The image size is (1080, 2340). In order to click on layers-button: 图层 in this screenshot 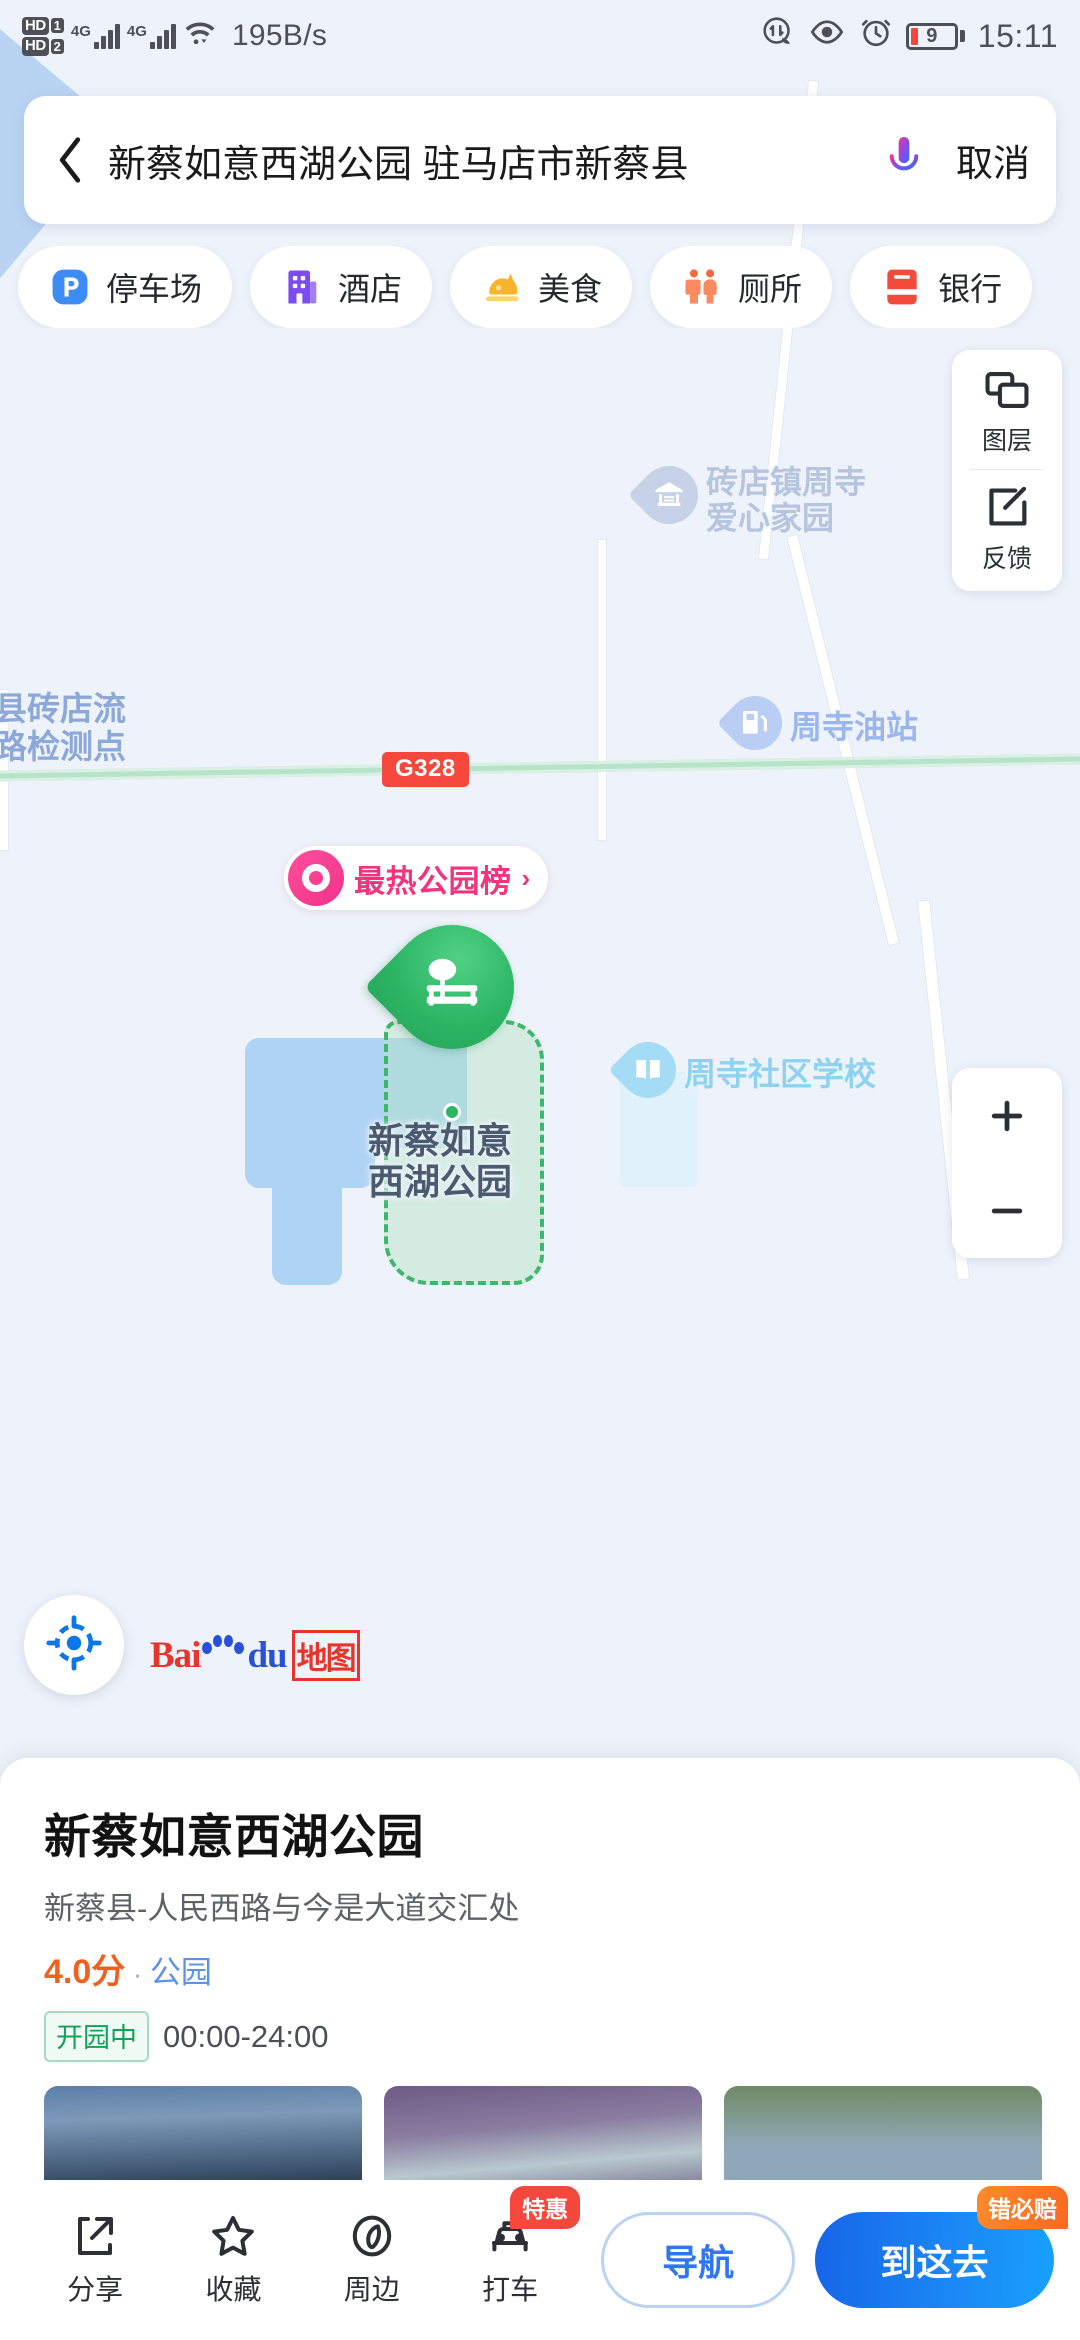, I will do `click(1007, 411)`.